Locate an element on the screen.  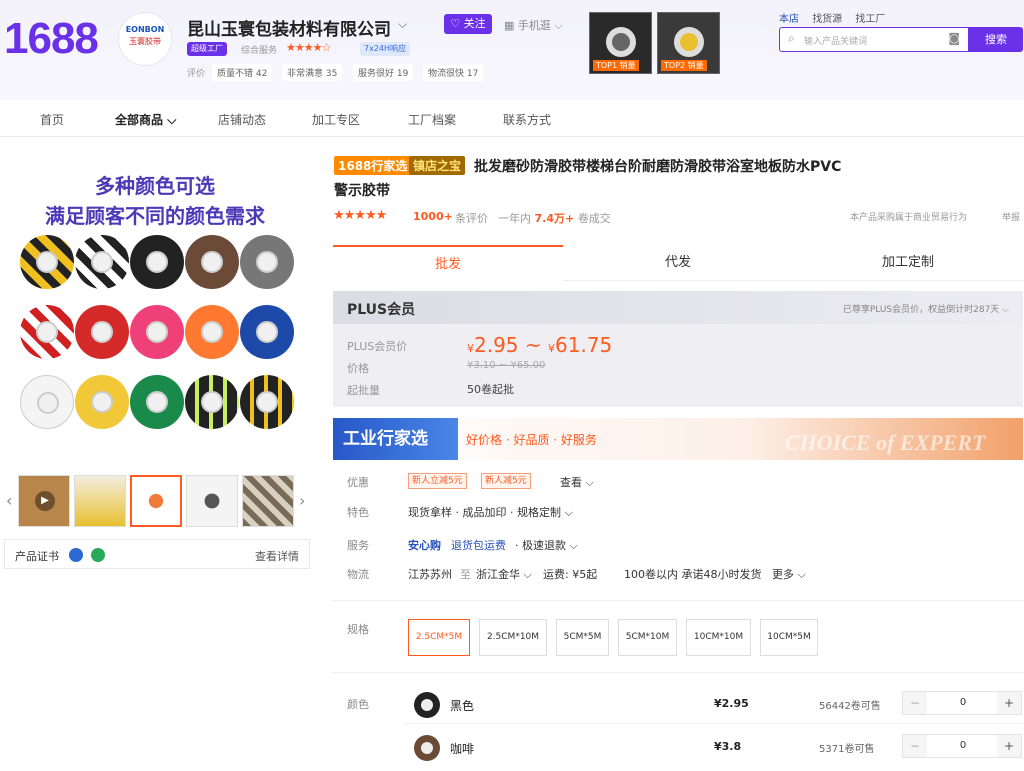
view-details-link: 查看详情 is located at coordinates (277, 556).